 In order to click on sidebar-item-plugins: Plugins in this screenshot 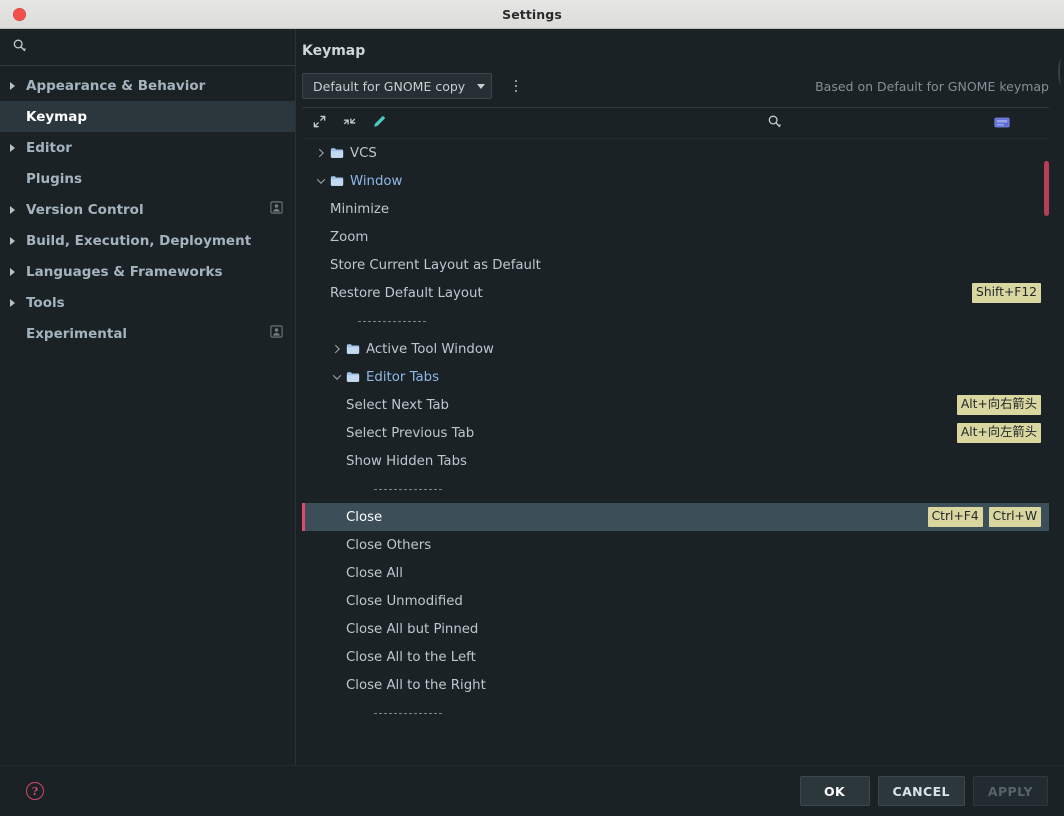, I will do `click(147, 178)`.